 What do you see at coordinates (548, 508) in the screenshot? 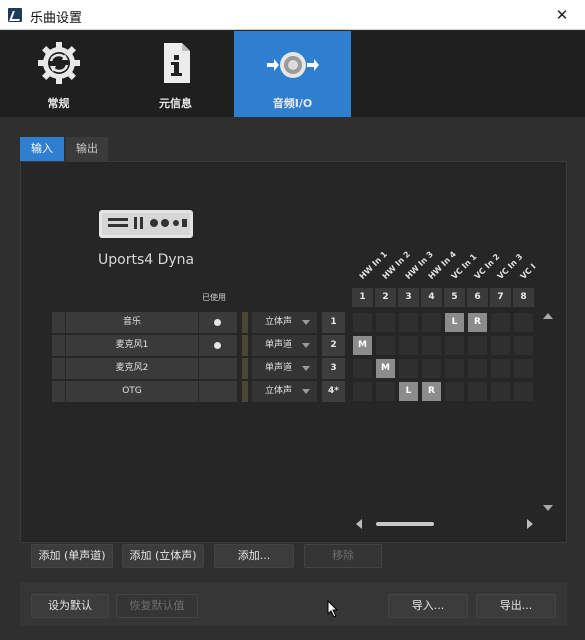
I see `scroll-down-icon` at bounding box center [548, 508].